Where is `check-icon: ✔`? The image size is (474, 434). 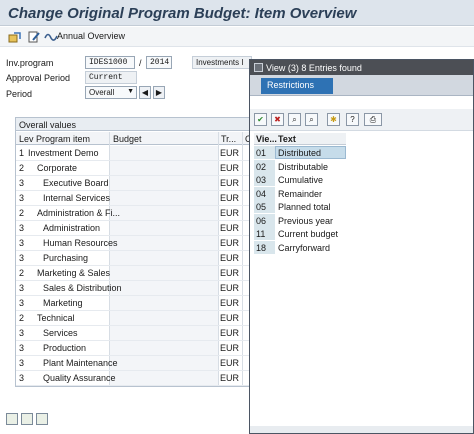
check-icon: ✔ is located at coordinates (260, 119).